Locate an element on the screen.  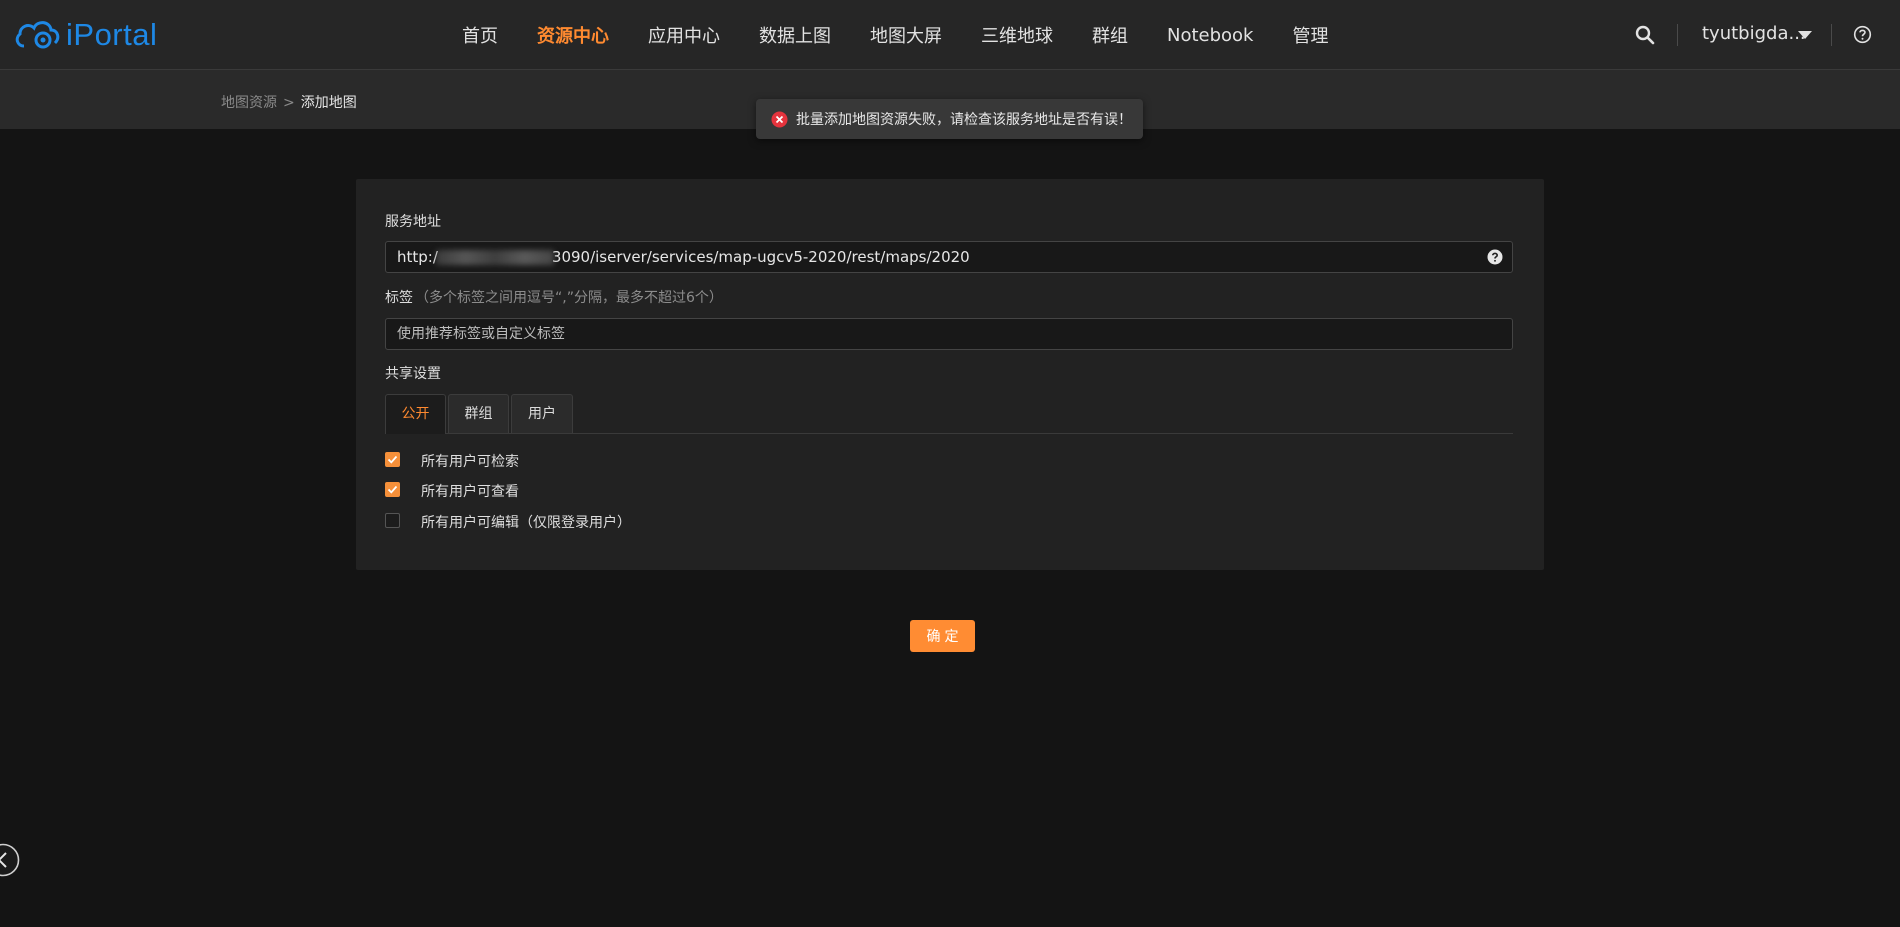
menu-item-groups: 群组 is located at coordinates (1110, 35).